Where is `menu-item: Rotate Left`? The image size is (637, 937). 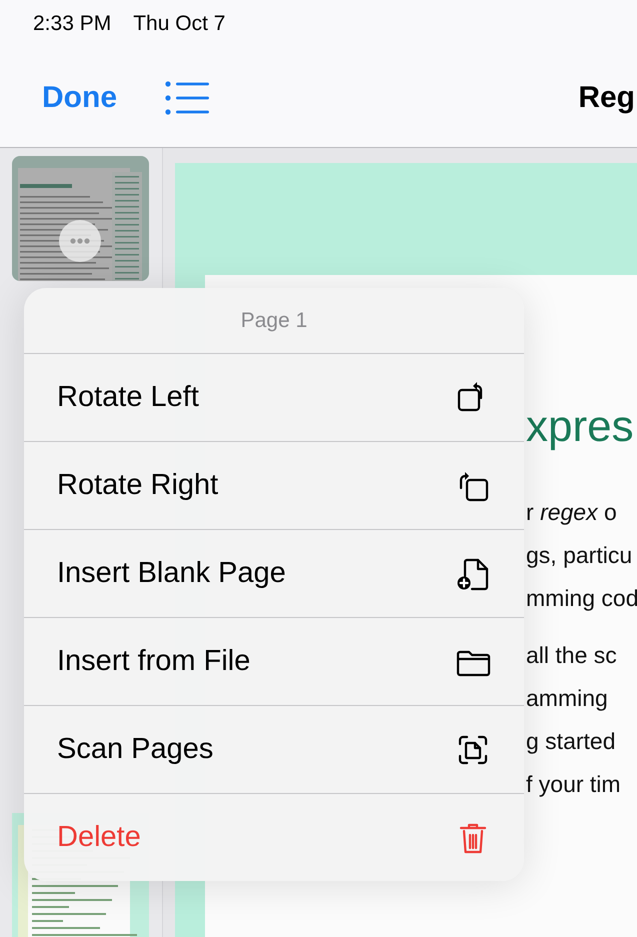 menu-item: Rotate Left is located at coordinates (274, 398).